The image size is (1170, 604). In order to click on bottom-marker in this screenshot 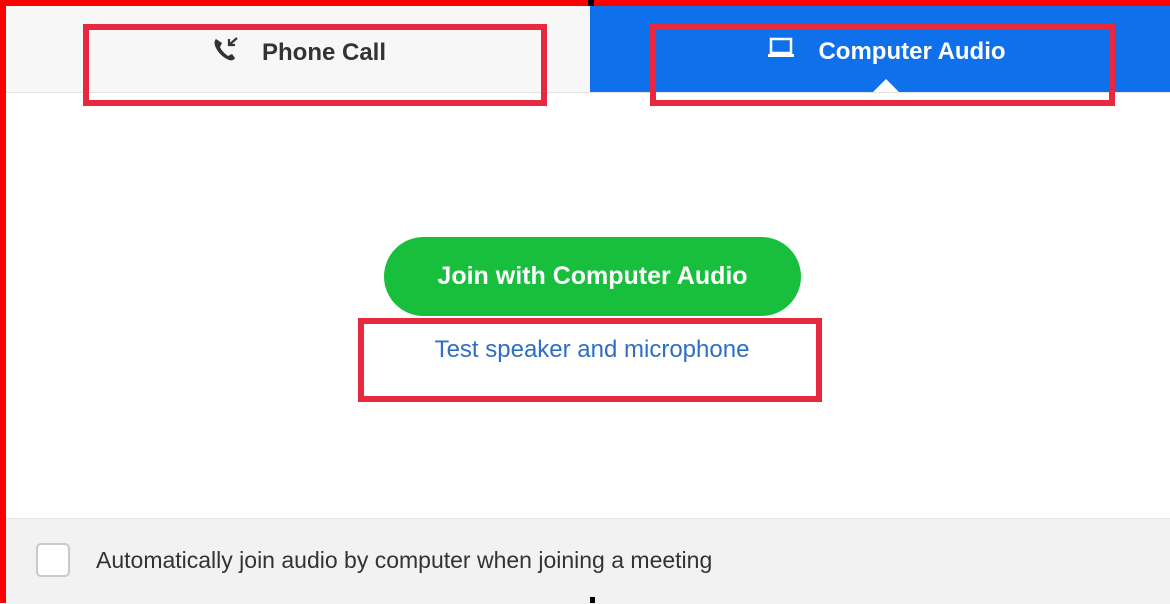, I will do `click(592, 600)`.